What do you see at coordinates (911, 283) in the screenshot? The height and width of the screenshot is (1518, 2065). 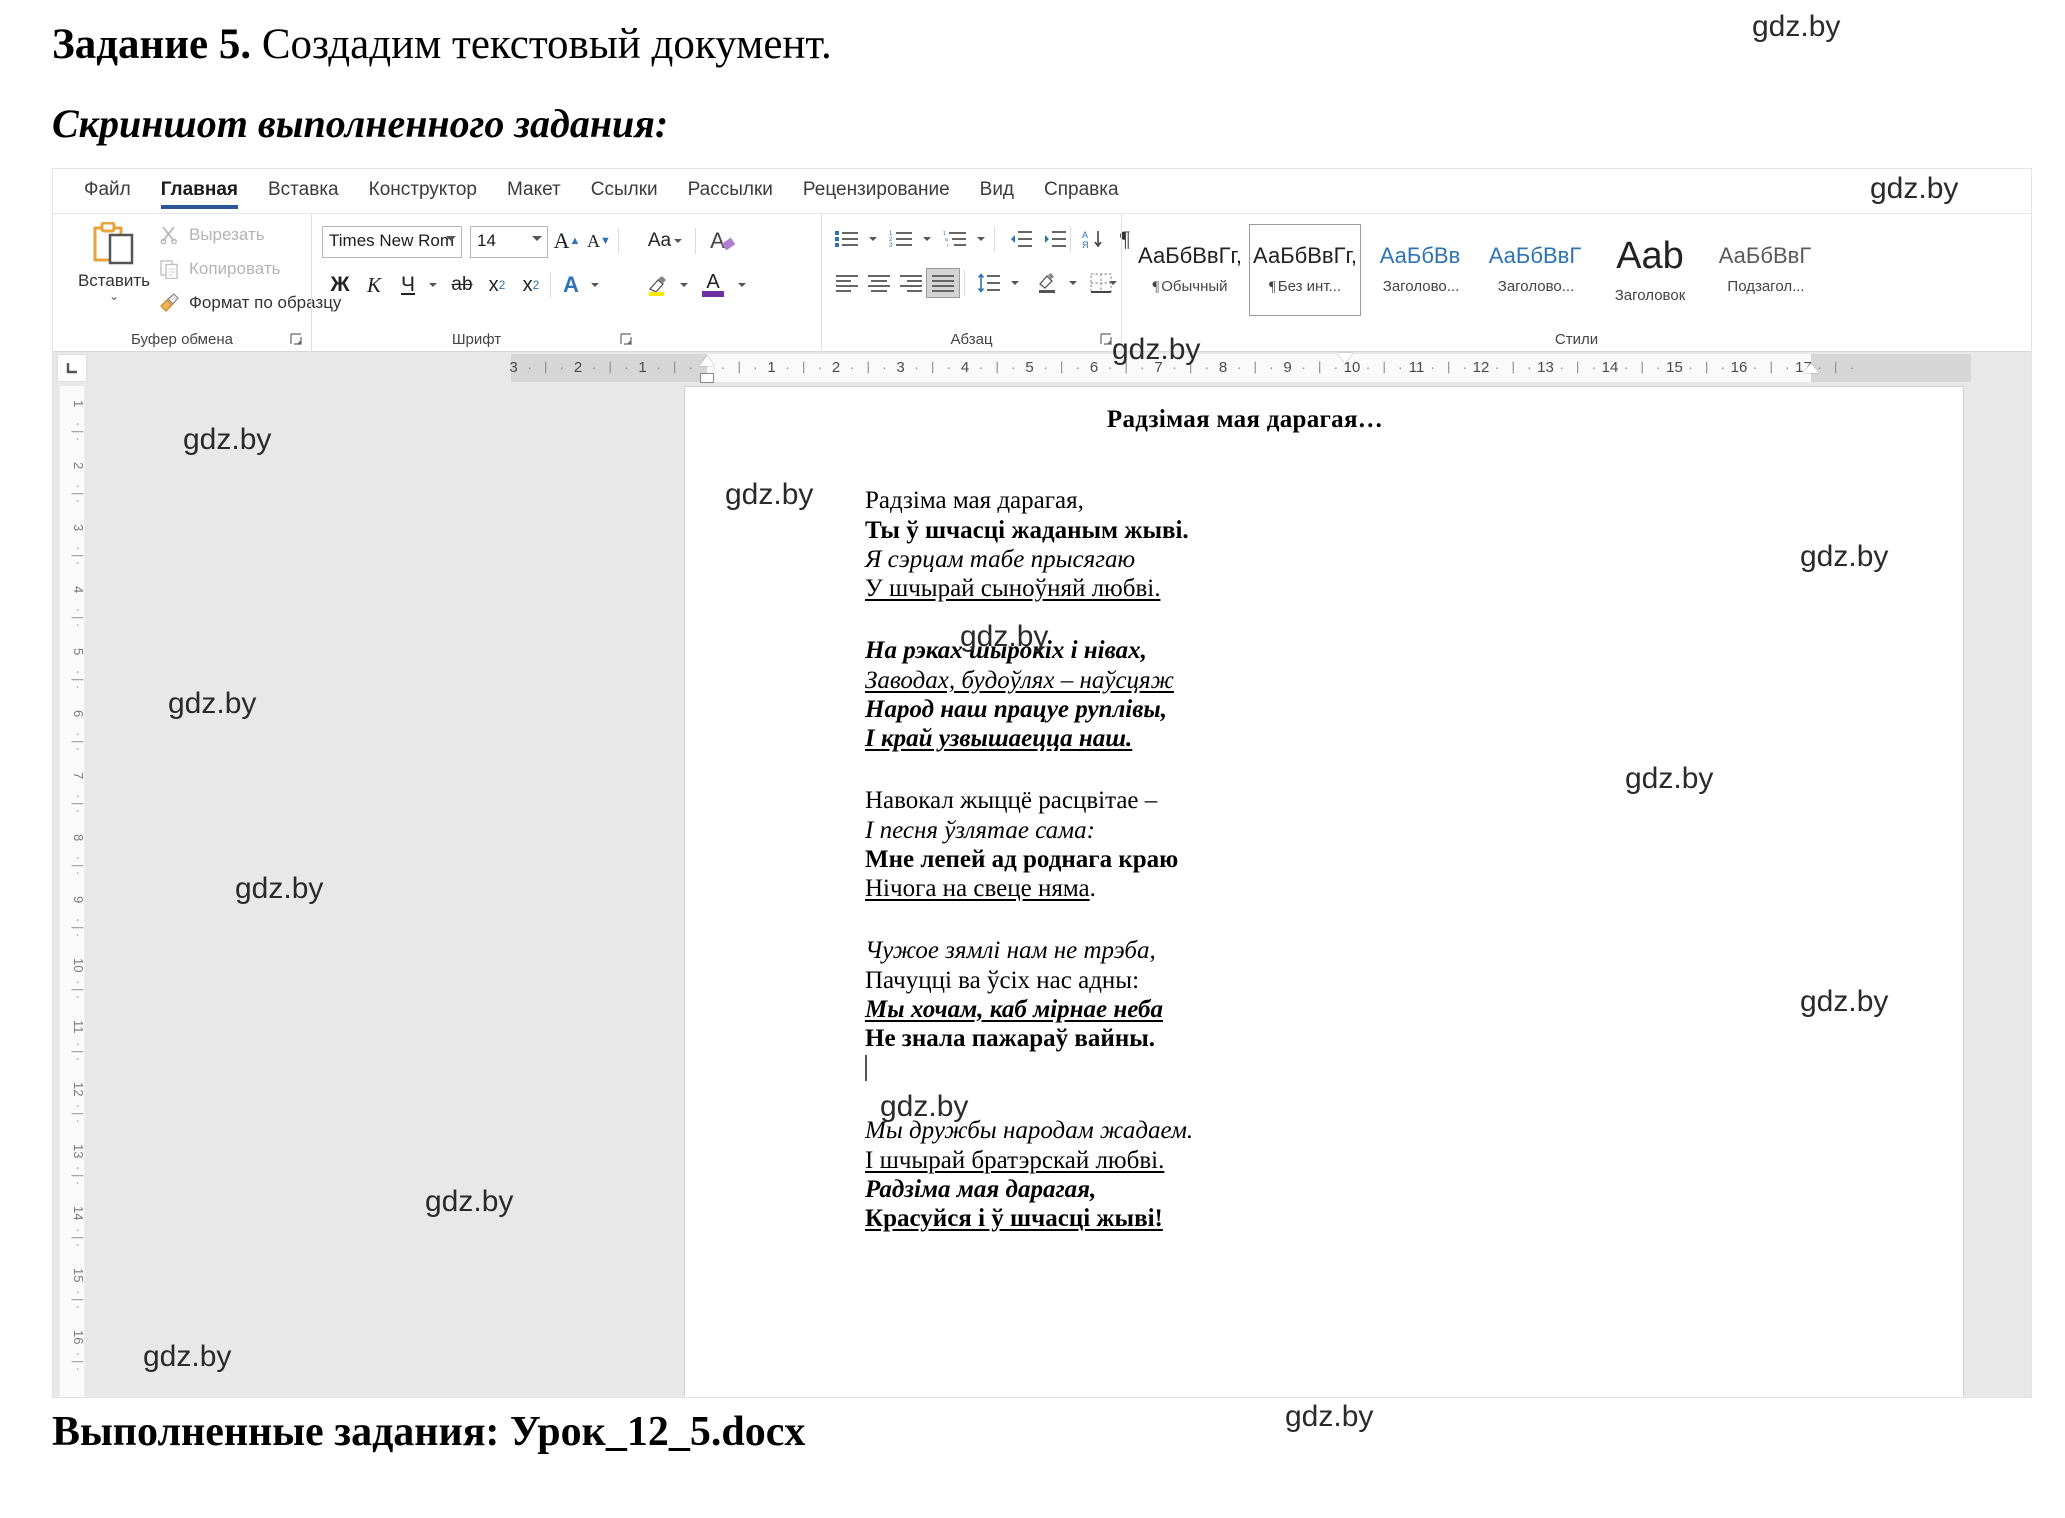 I see `align-right-button` at bounding box center [911, 283].